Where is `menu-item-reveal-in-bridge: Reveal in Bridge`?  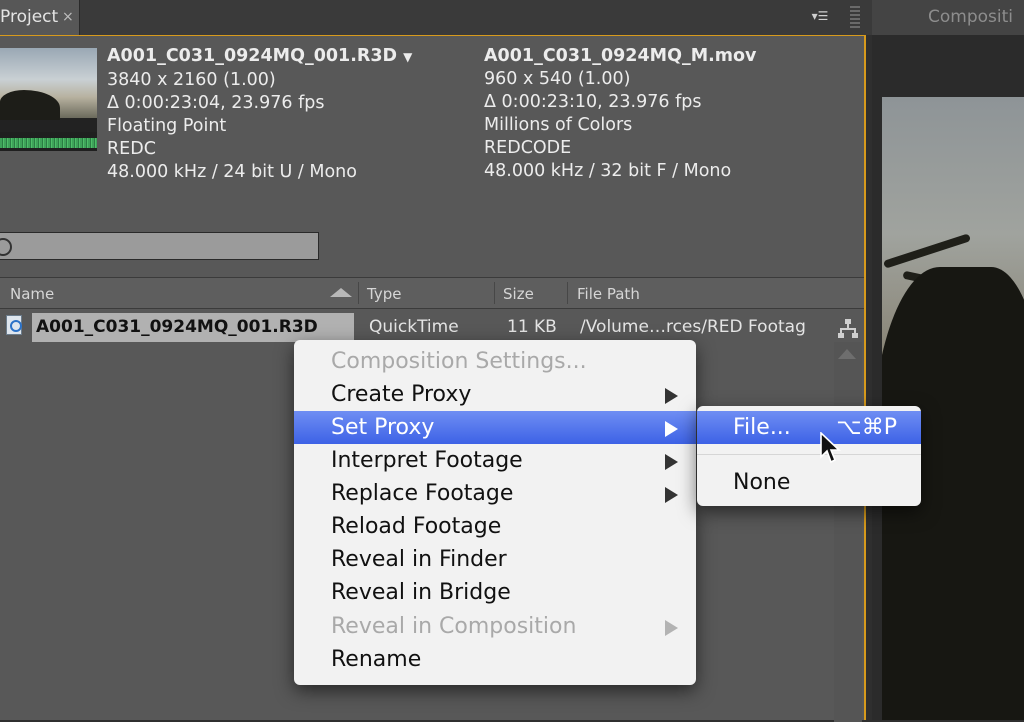 menu-item-reveal-in-bridge: Reveal in Bridge is located at coordinates (495, 592).